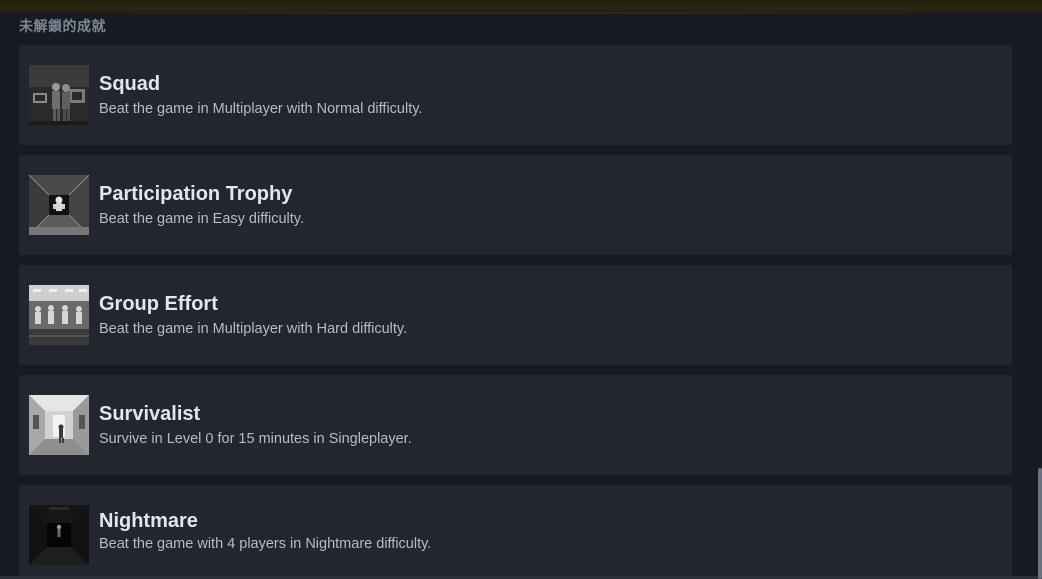  Describe the element at coordinates (59, 205) in the screenshot. I see `participation-trophy-achievement-icon` at that location.